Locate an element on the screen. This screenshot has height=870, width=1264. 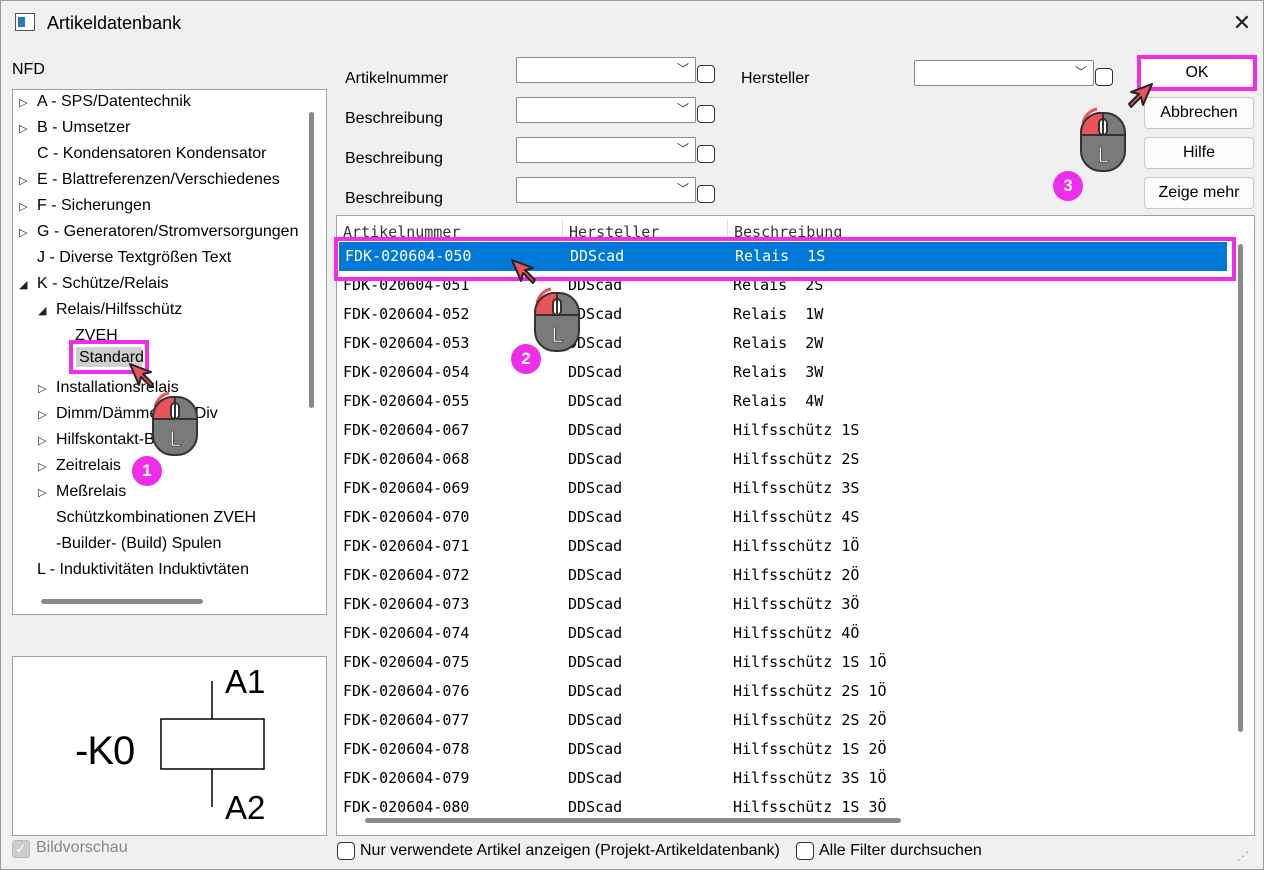
table-cell: Relais 4W is located at coordinates (778, 401).